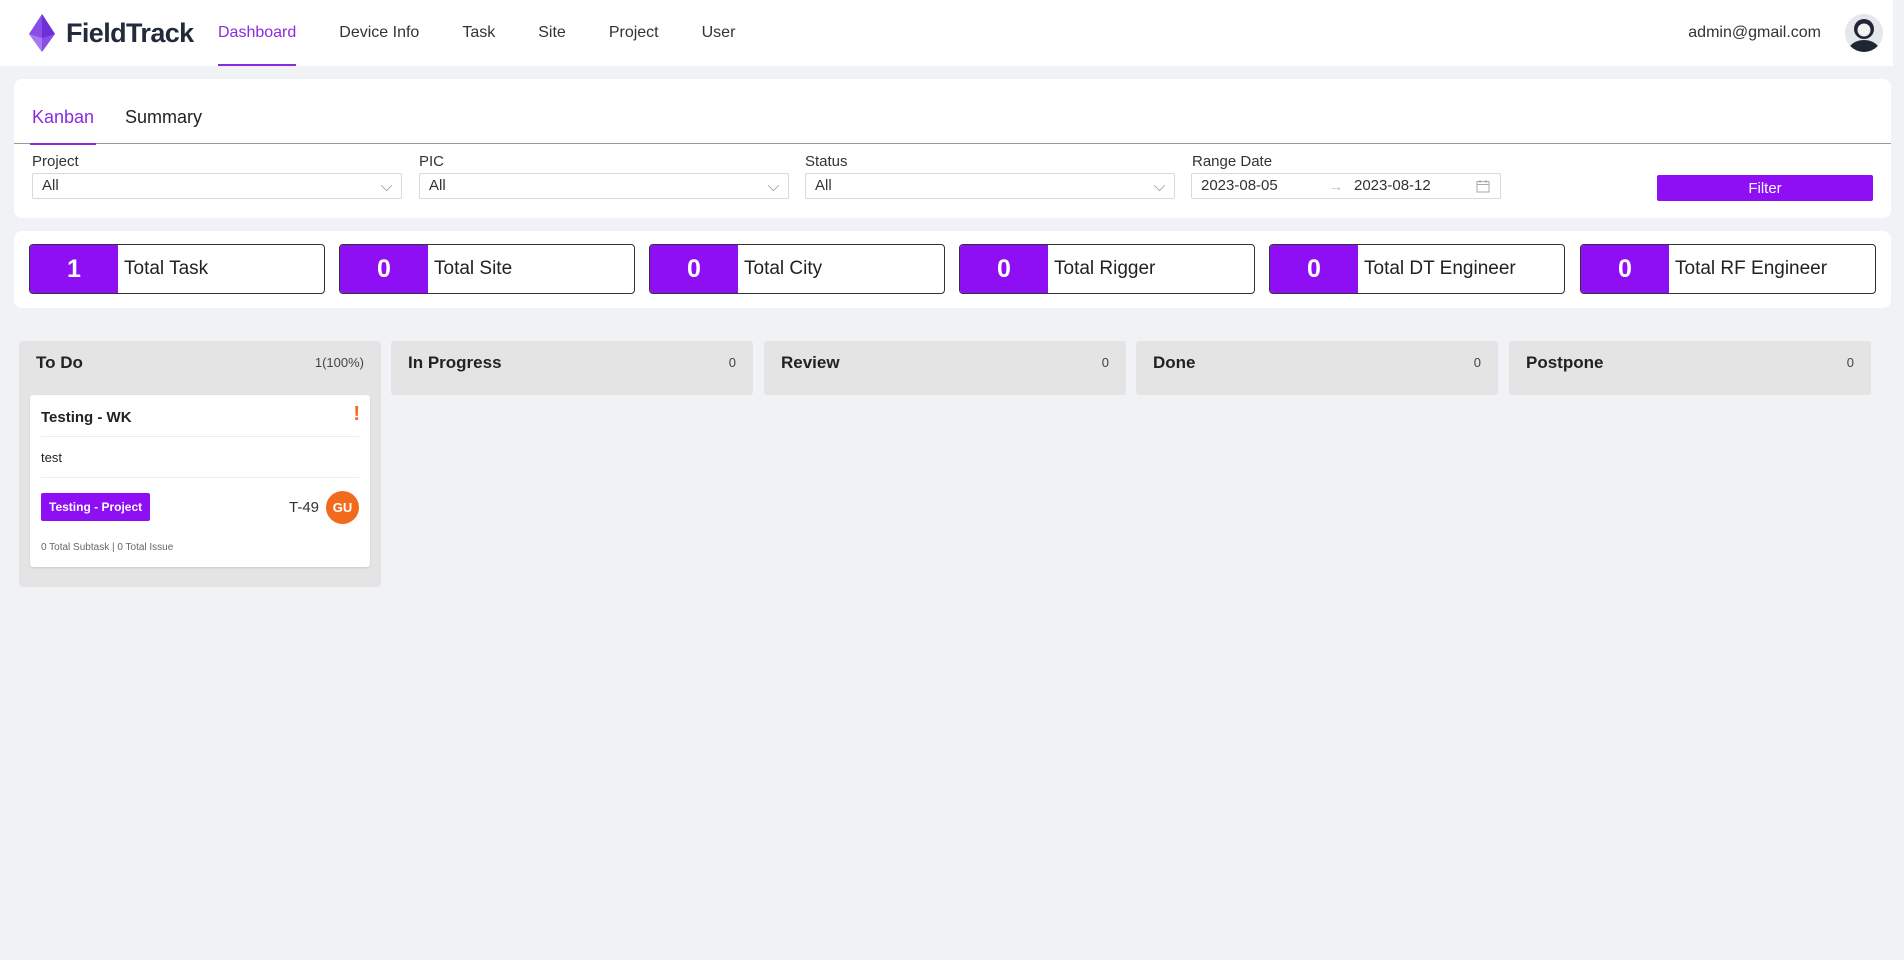 This screenshot has width=1904, height=960. What do you see at coordinates (200, 368) in the screenshot?
I see `column-header: To Do 1(100%)` at bounding box center [200, 368].